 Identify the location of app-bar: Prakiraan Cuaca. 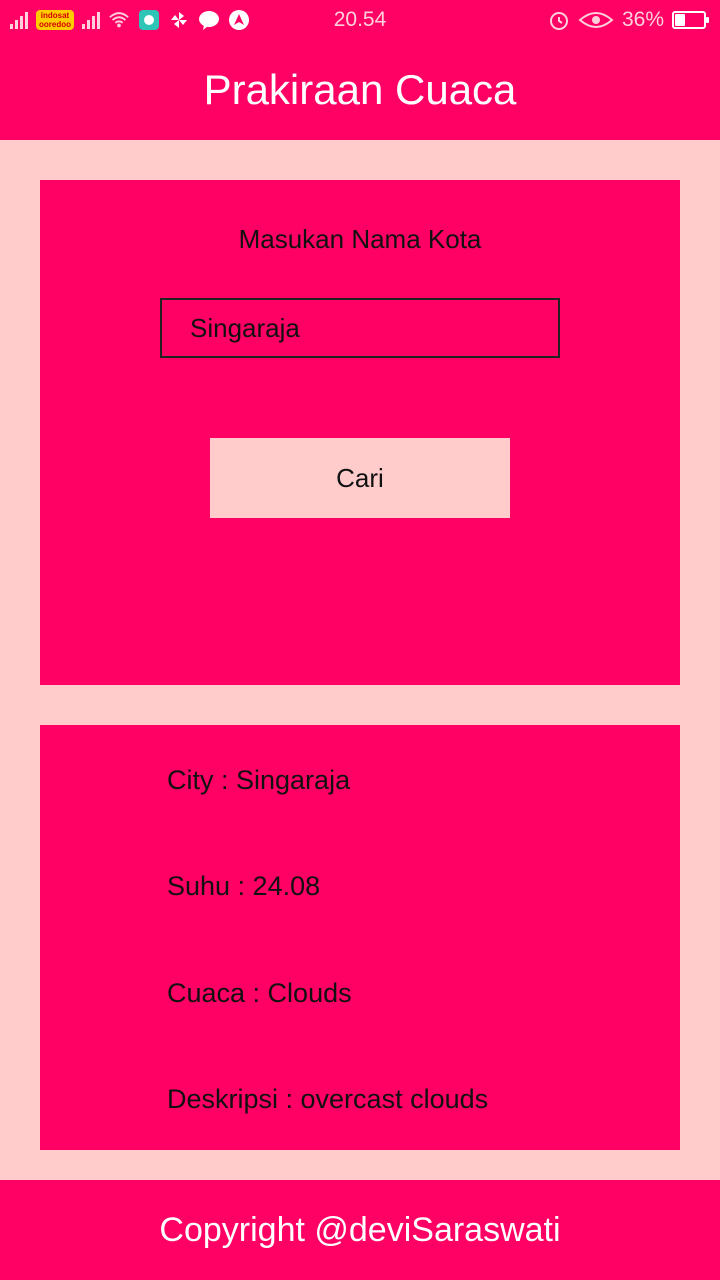
(360, 90).